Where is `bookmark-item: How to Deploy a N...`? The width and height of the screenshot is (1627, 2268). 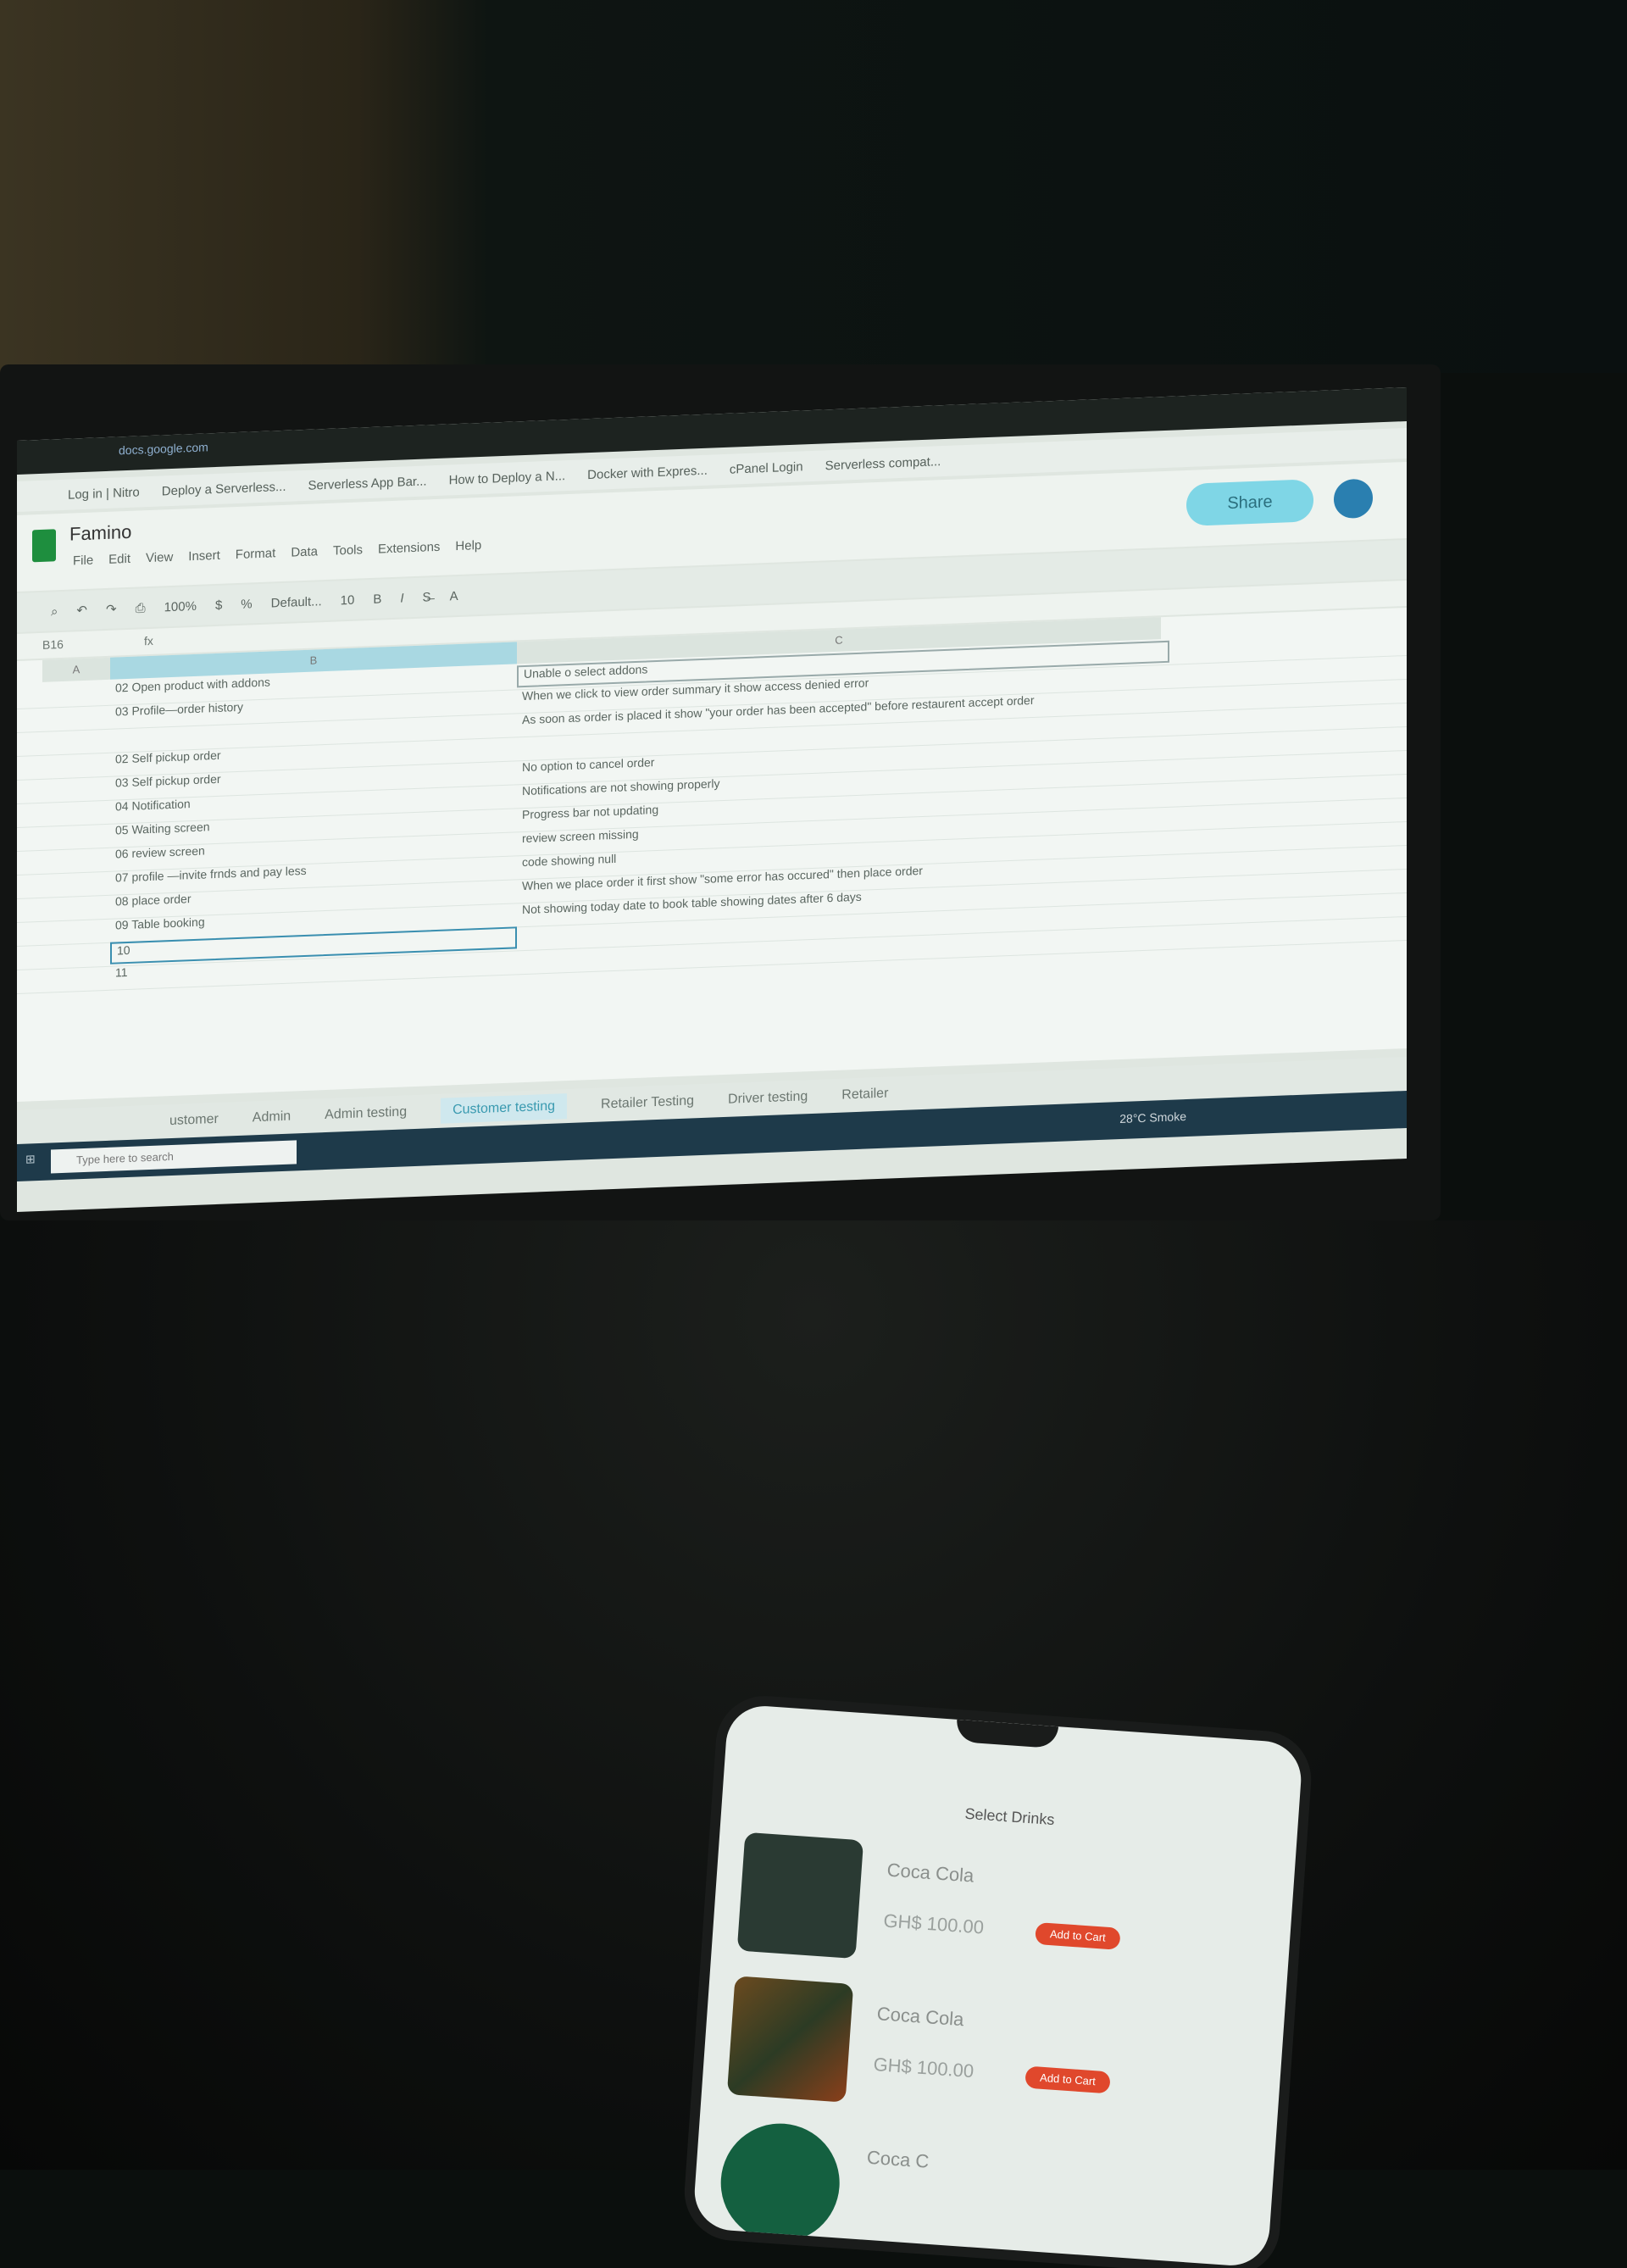 bookmark-item: How to Deploy a N... is located at coordinates (507, 478).